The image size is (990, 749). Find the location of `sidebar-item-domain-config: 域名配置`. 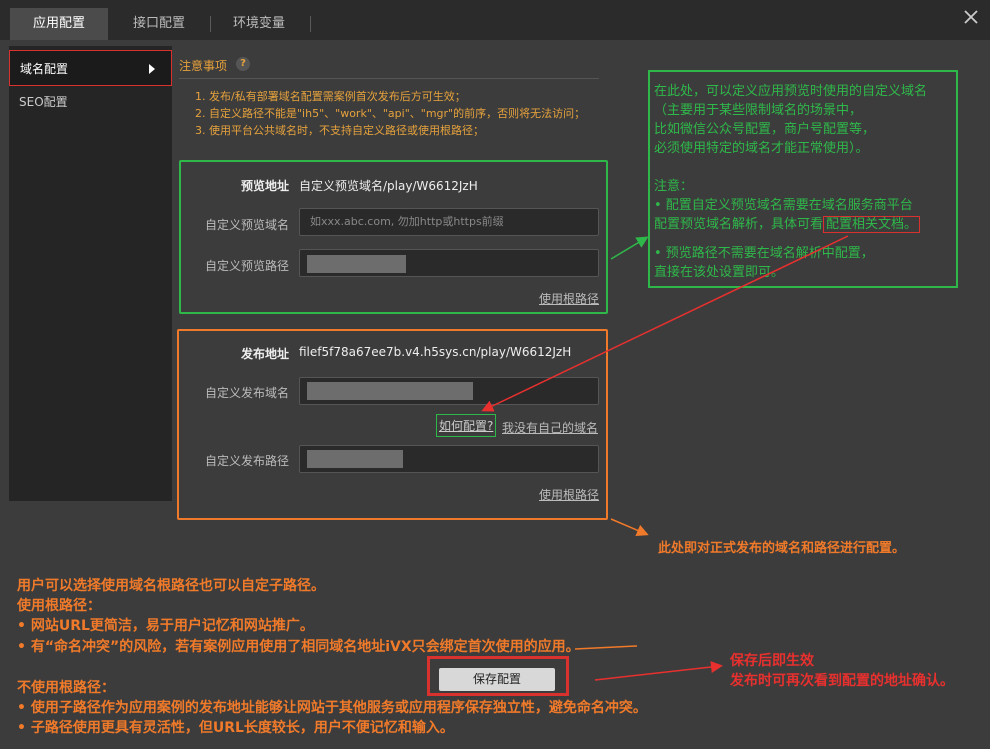

sidebar-item-domain-config: 域名配置 is located at coordinates (90, 68).